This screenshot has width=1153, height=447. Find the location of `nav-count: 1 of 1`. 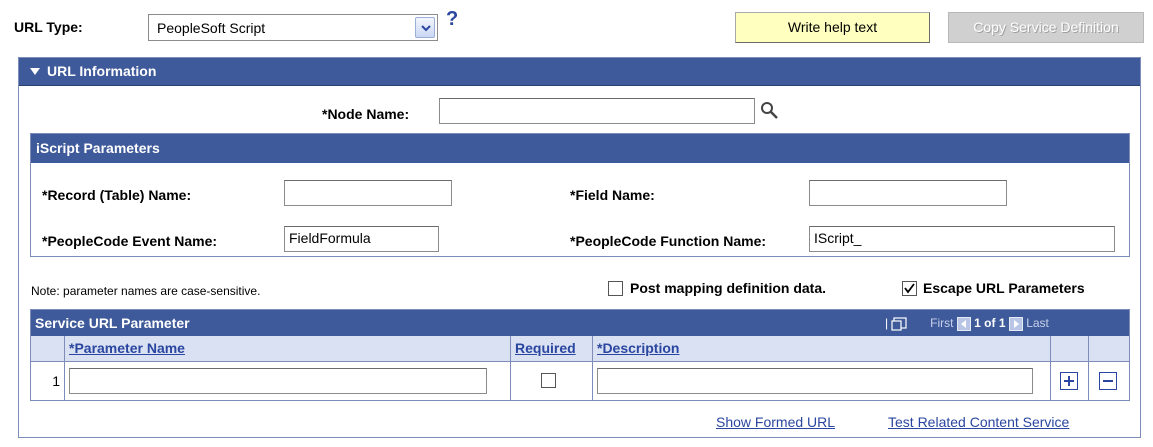

nav-count: 1 of 1 is located at coordinates (990, 323).